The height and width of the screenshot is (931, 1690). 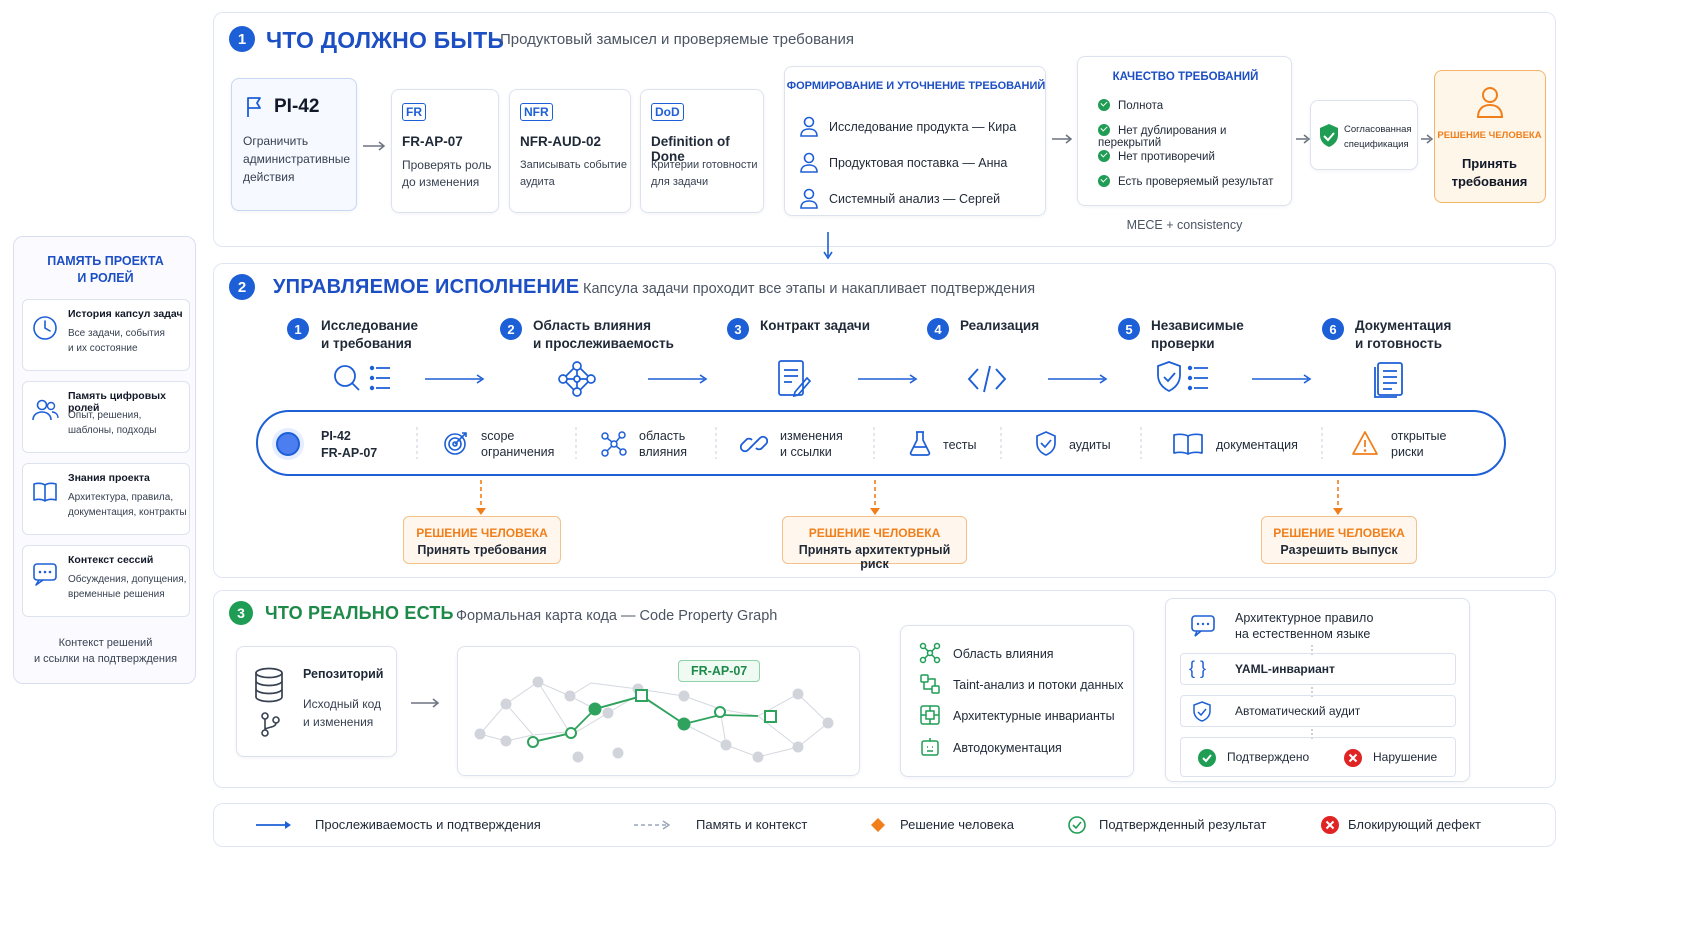 What do you see at coordinates (986, 653) in the screenshot?
I see `cpg-feature-row: Область влияния` at bounding box center [986, 653].